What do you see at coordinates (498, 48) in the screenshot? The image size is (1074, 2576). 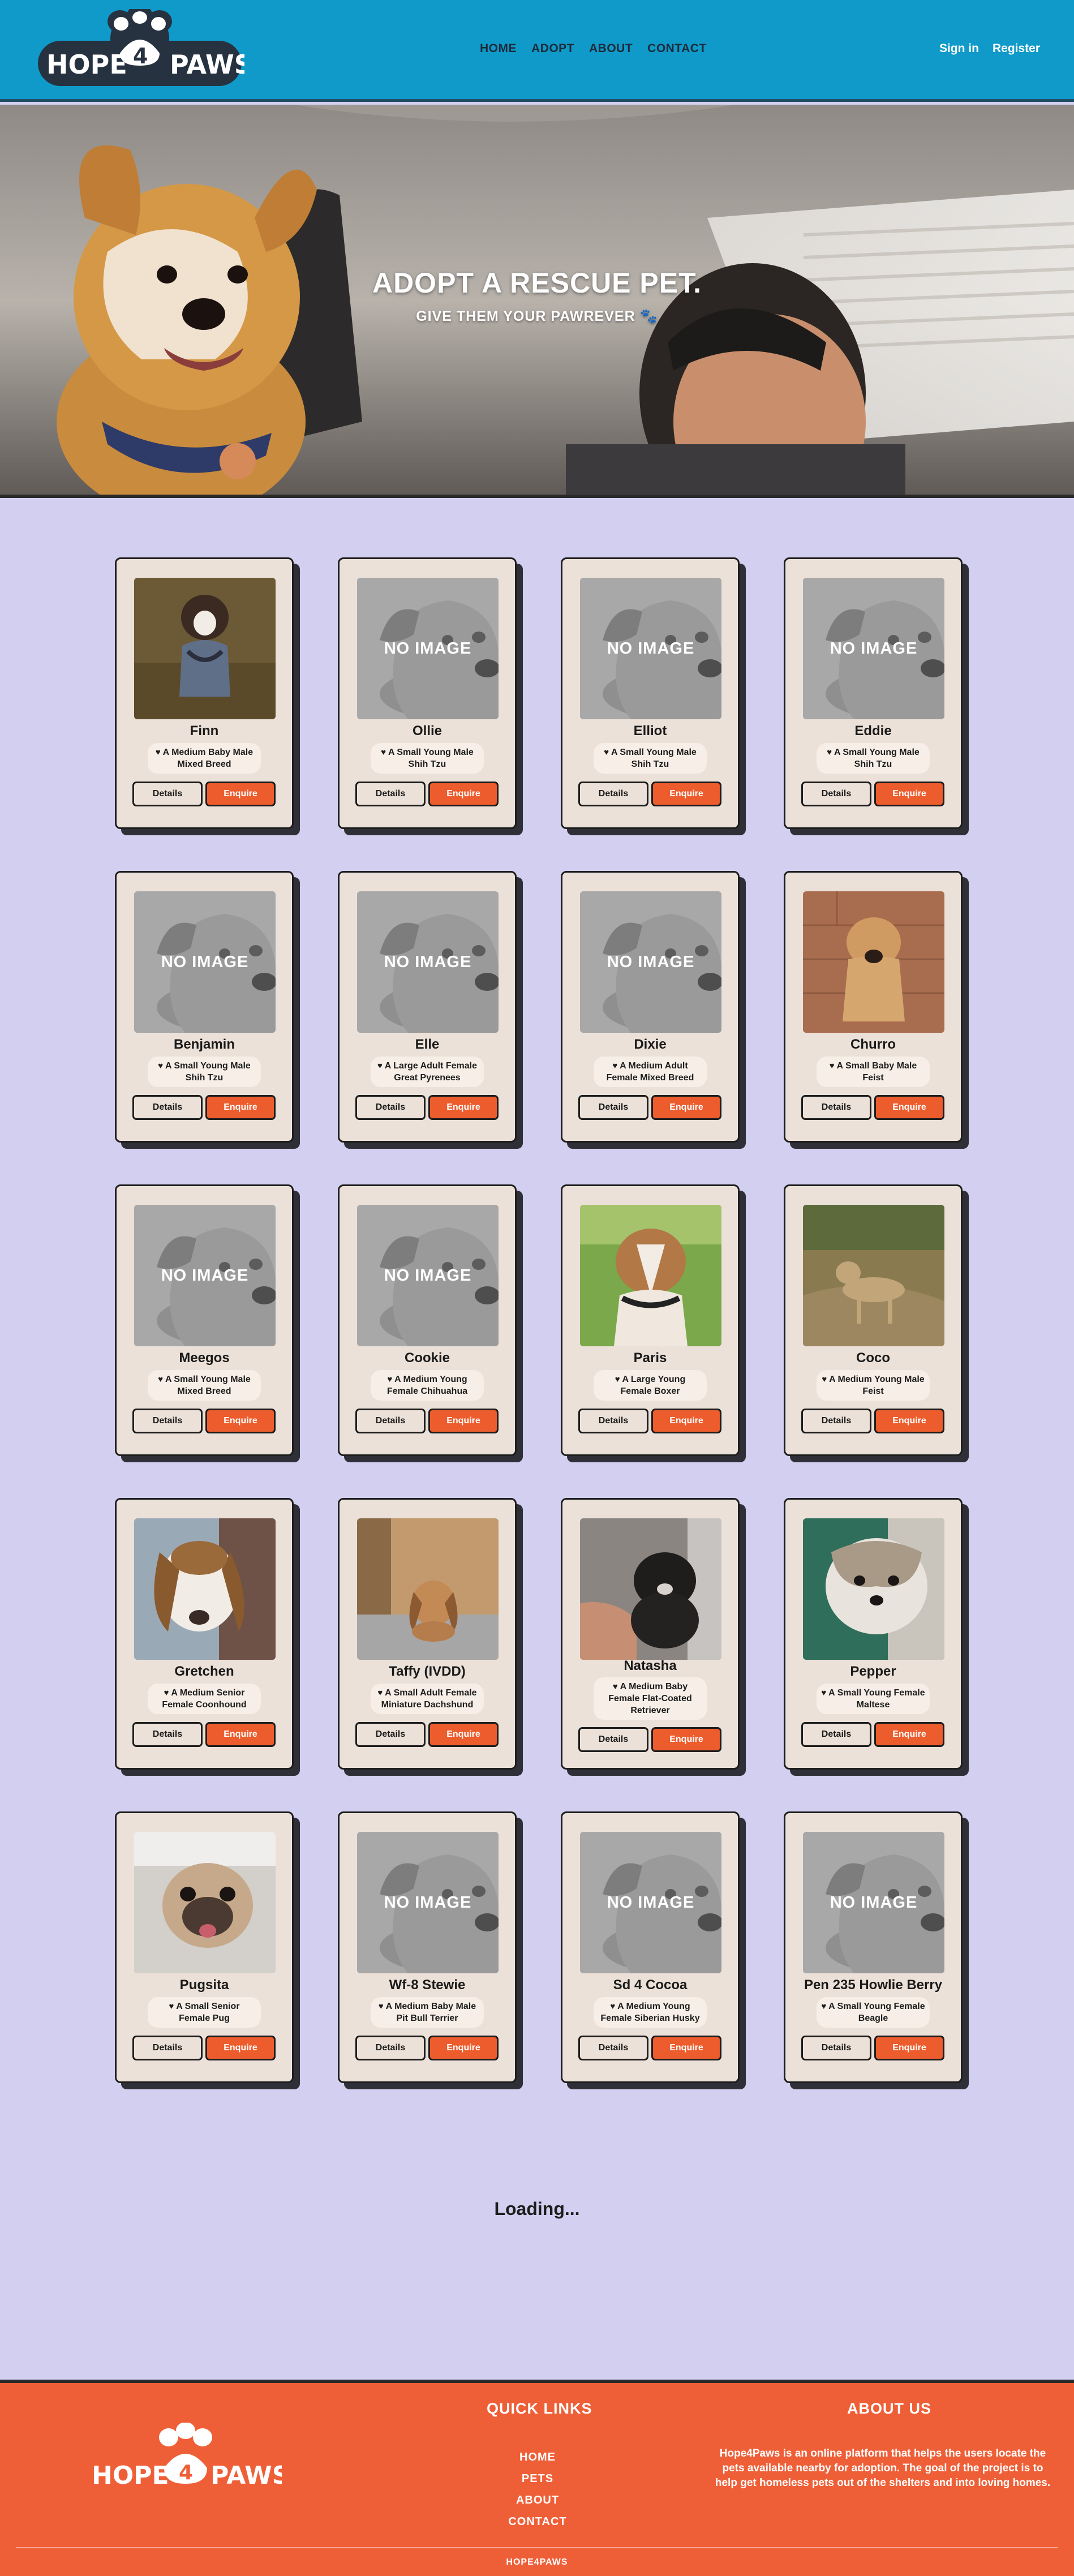 I see `nav-home: HOME` at bounding box center [498, 48].